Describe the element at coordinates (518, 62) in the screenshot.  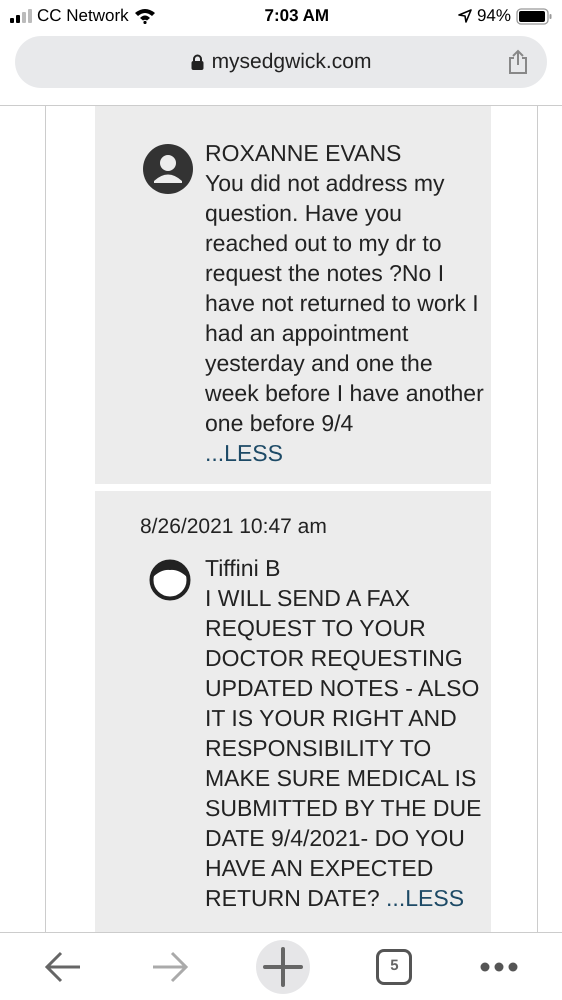
I see `share-icon` at that location.